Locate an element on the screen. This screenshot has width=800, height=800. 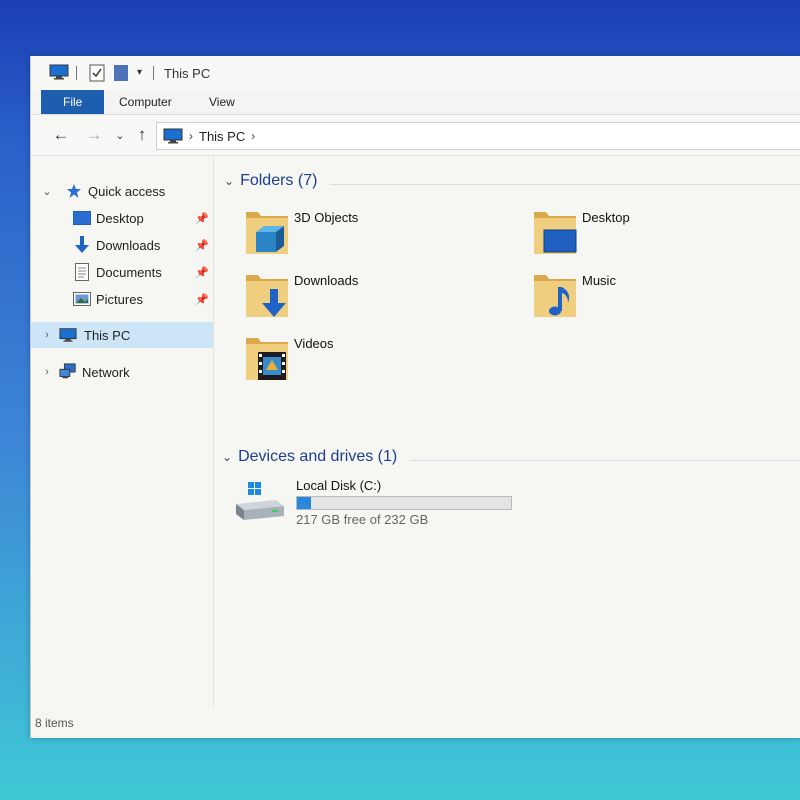
tab-computer: Computer is located at coordinates (145, 102).